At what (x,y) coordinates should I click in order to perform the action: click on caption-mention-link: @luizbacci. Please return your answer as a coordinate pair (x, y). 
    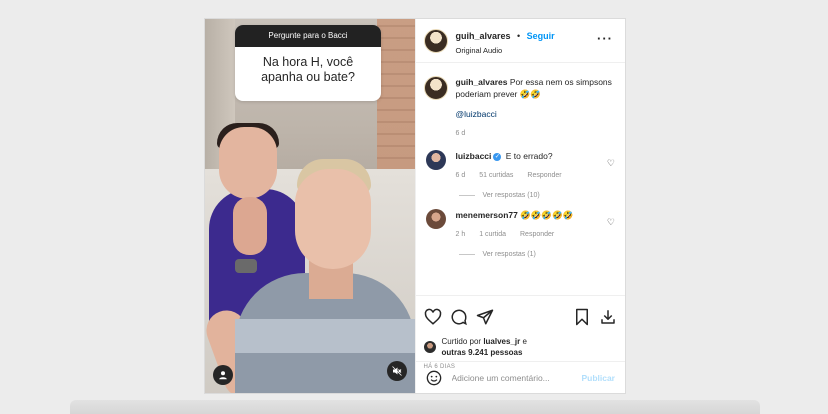
    Looking at the image, I should click on (537, 114).